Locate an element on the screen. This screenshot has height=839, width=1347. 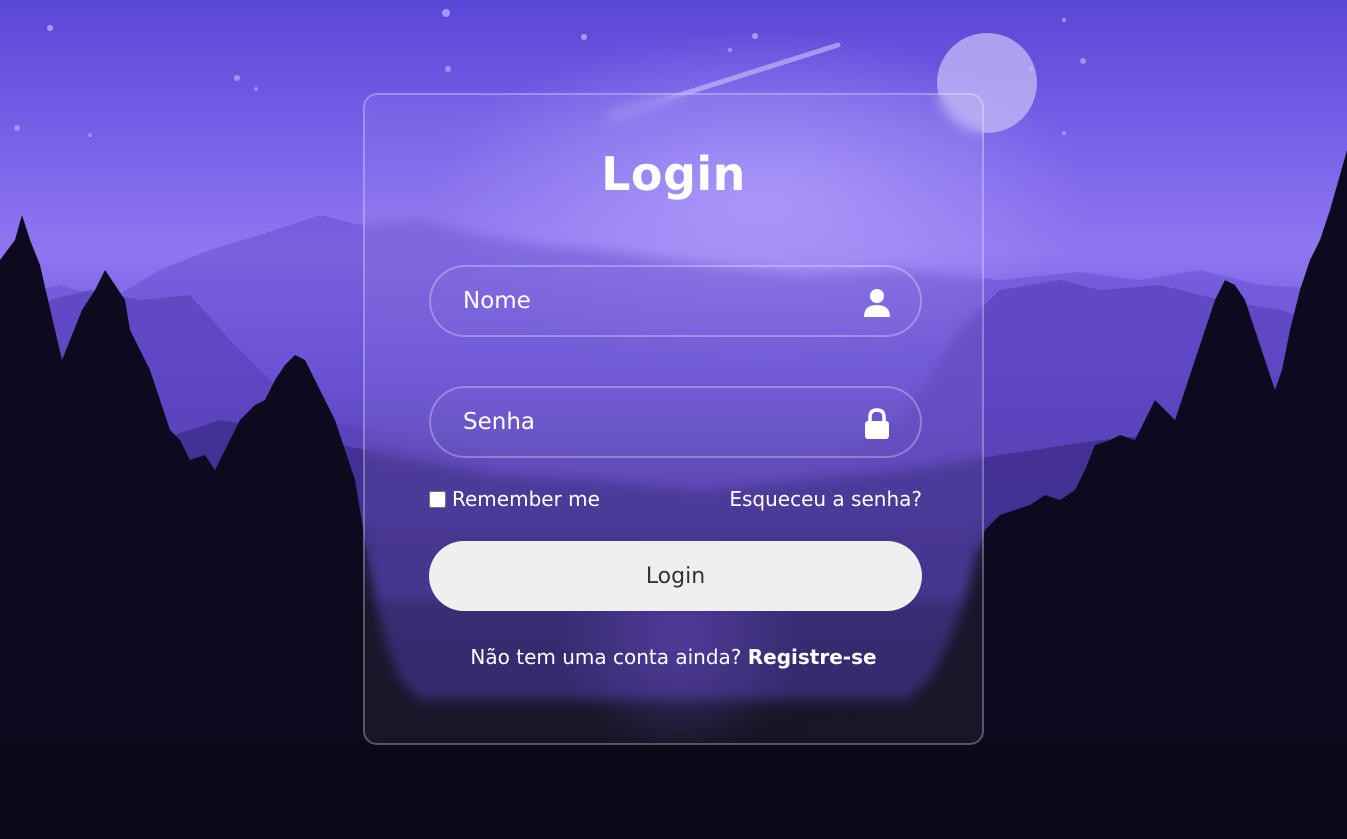
lock-icon is located at coordinates (877, 423).